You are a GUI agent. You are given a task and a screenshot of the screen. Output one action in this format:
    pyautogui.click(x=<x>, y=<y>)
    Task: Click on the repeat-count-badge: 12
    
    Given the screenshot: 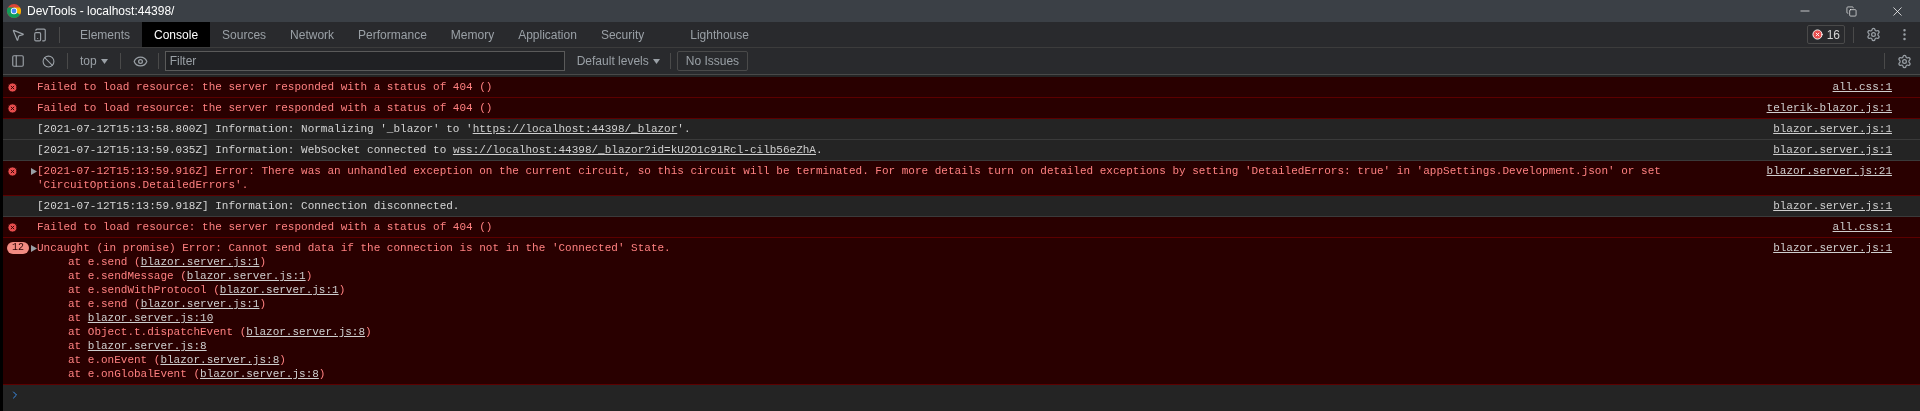 What is the action you would take?
    pyautogui.click(x=18, y=248)
    